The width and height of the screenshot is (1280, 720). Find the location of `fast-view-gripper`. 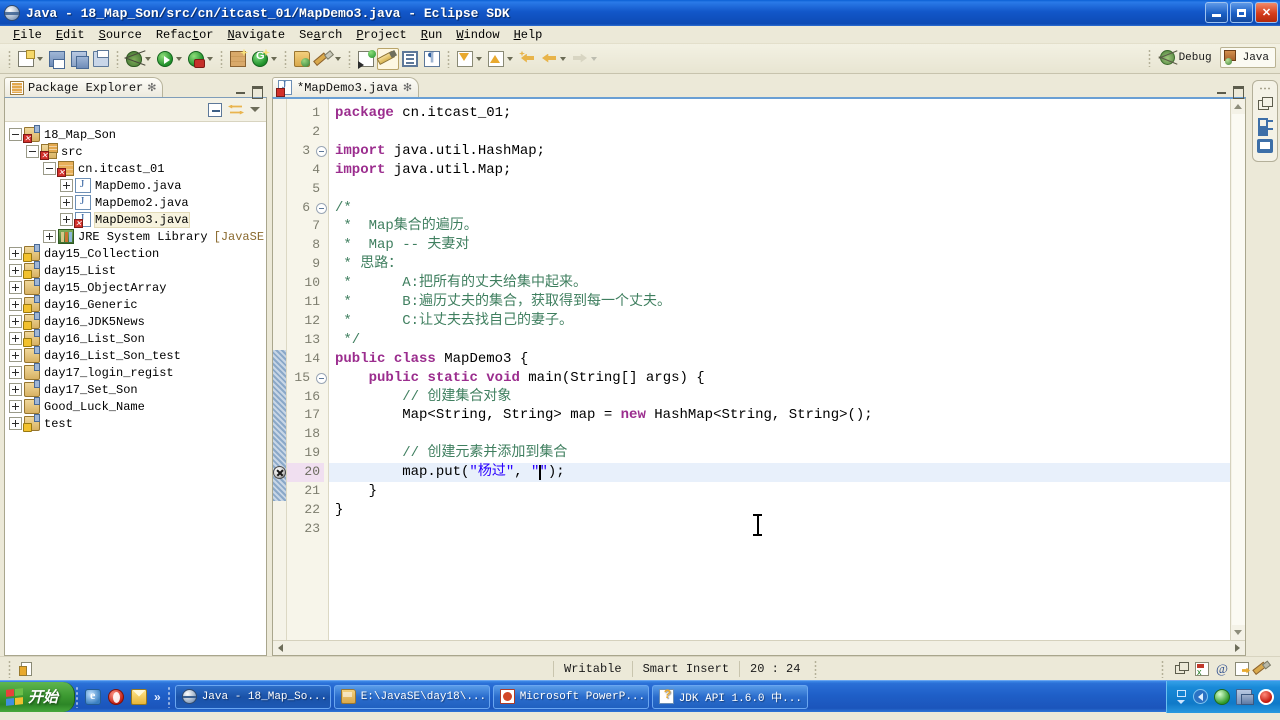

fast-view-gripper is located at coordinates (1265, 88).